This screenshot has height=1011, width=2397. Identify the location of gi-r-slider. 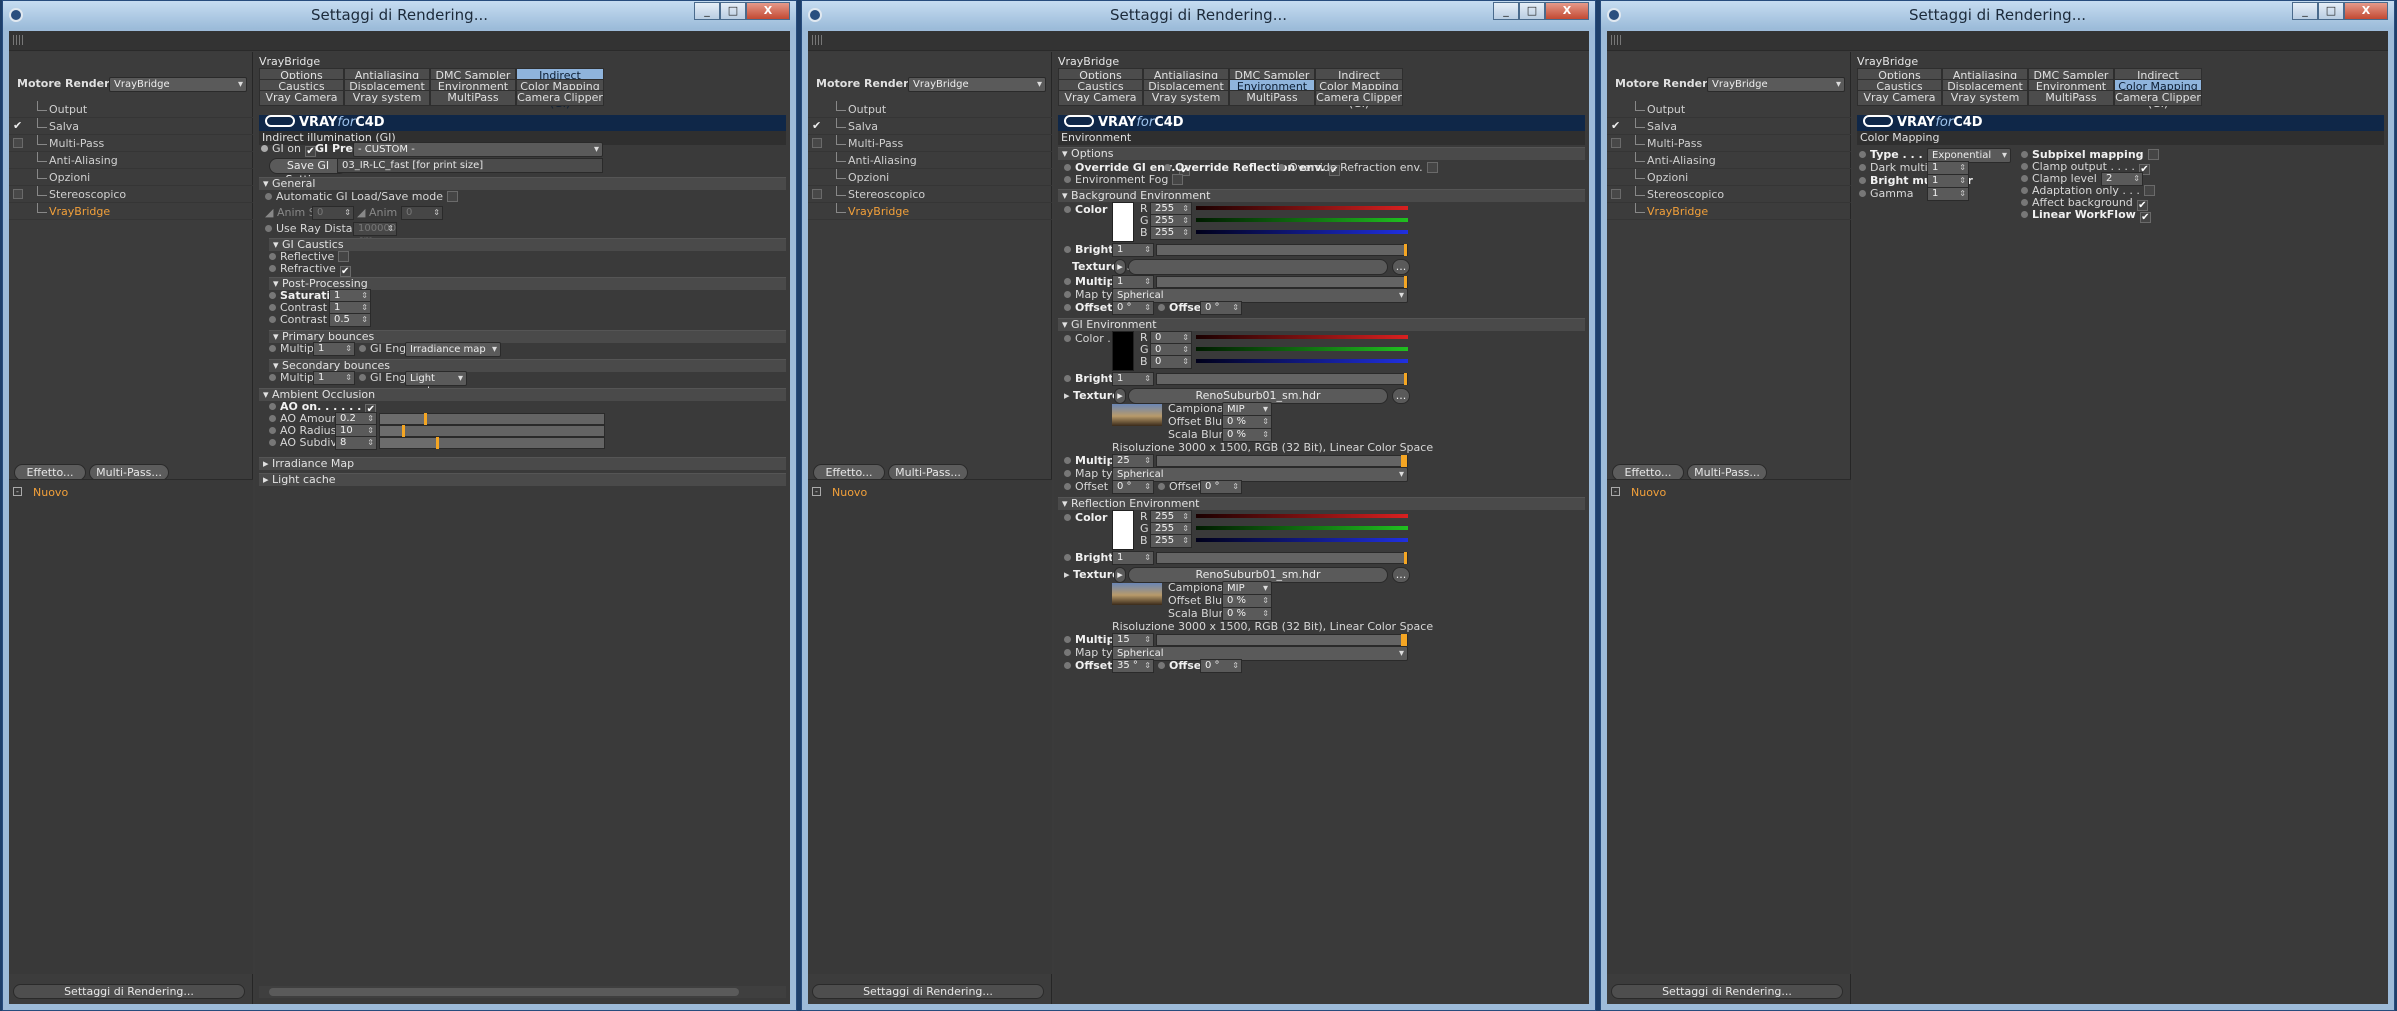
(1302, 337).